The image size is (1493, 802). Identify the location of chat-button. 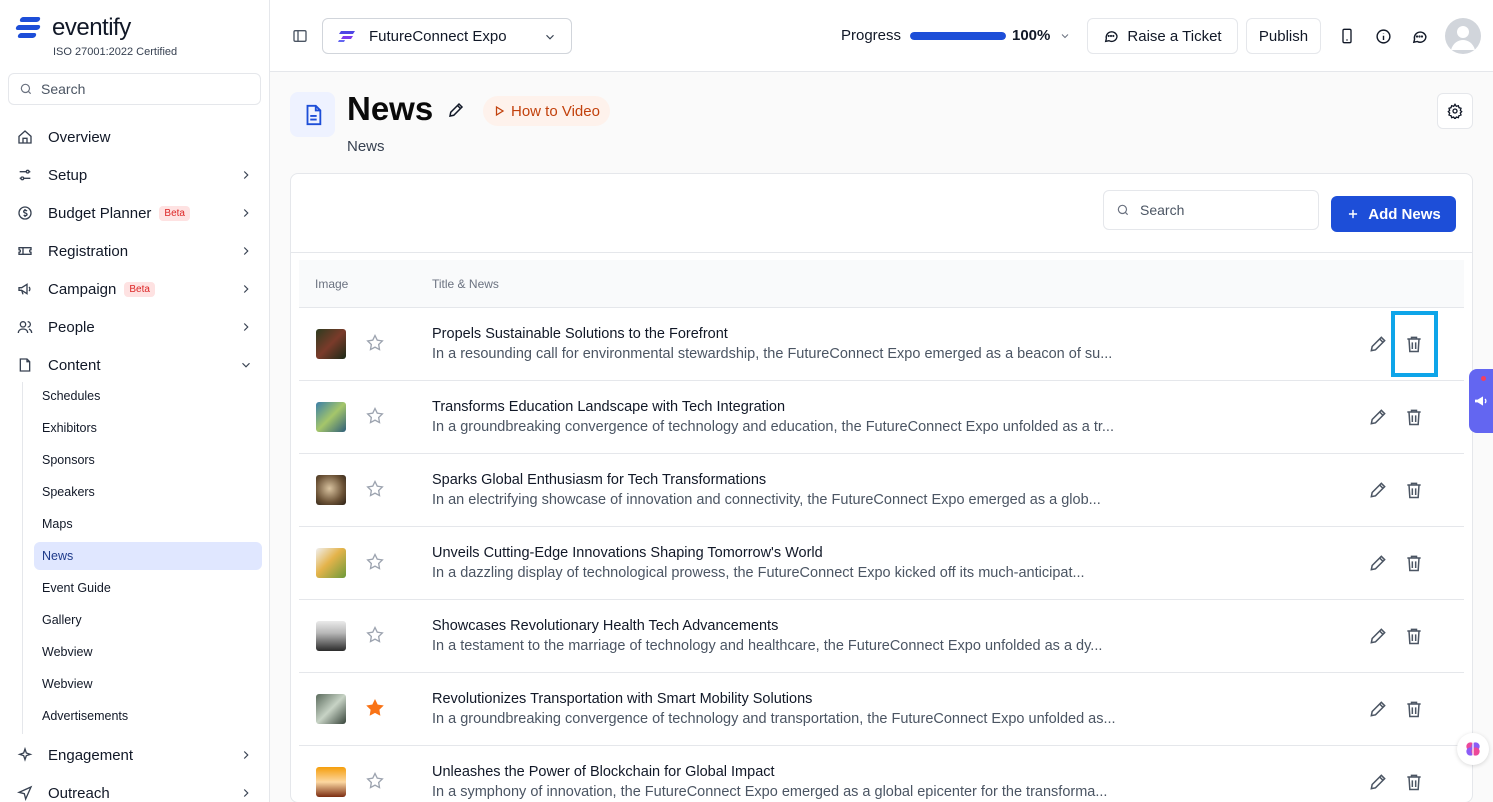
(1419, 36).